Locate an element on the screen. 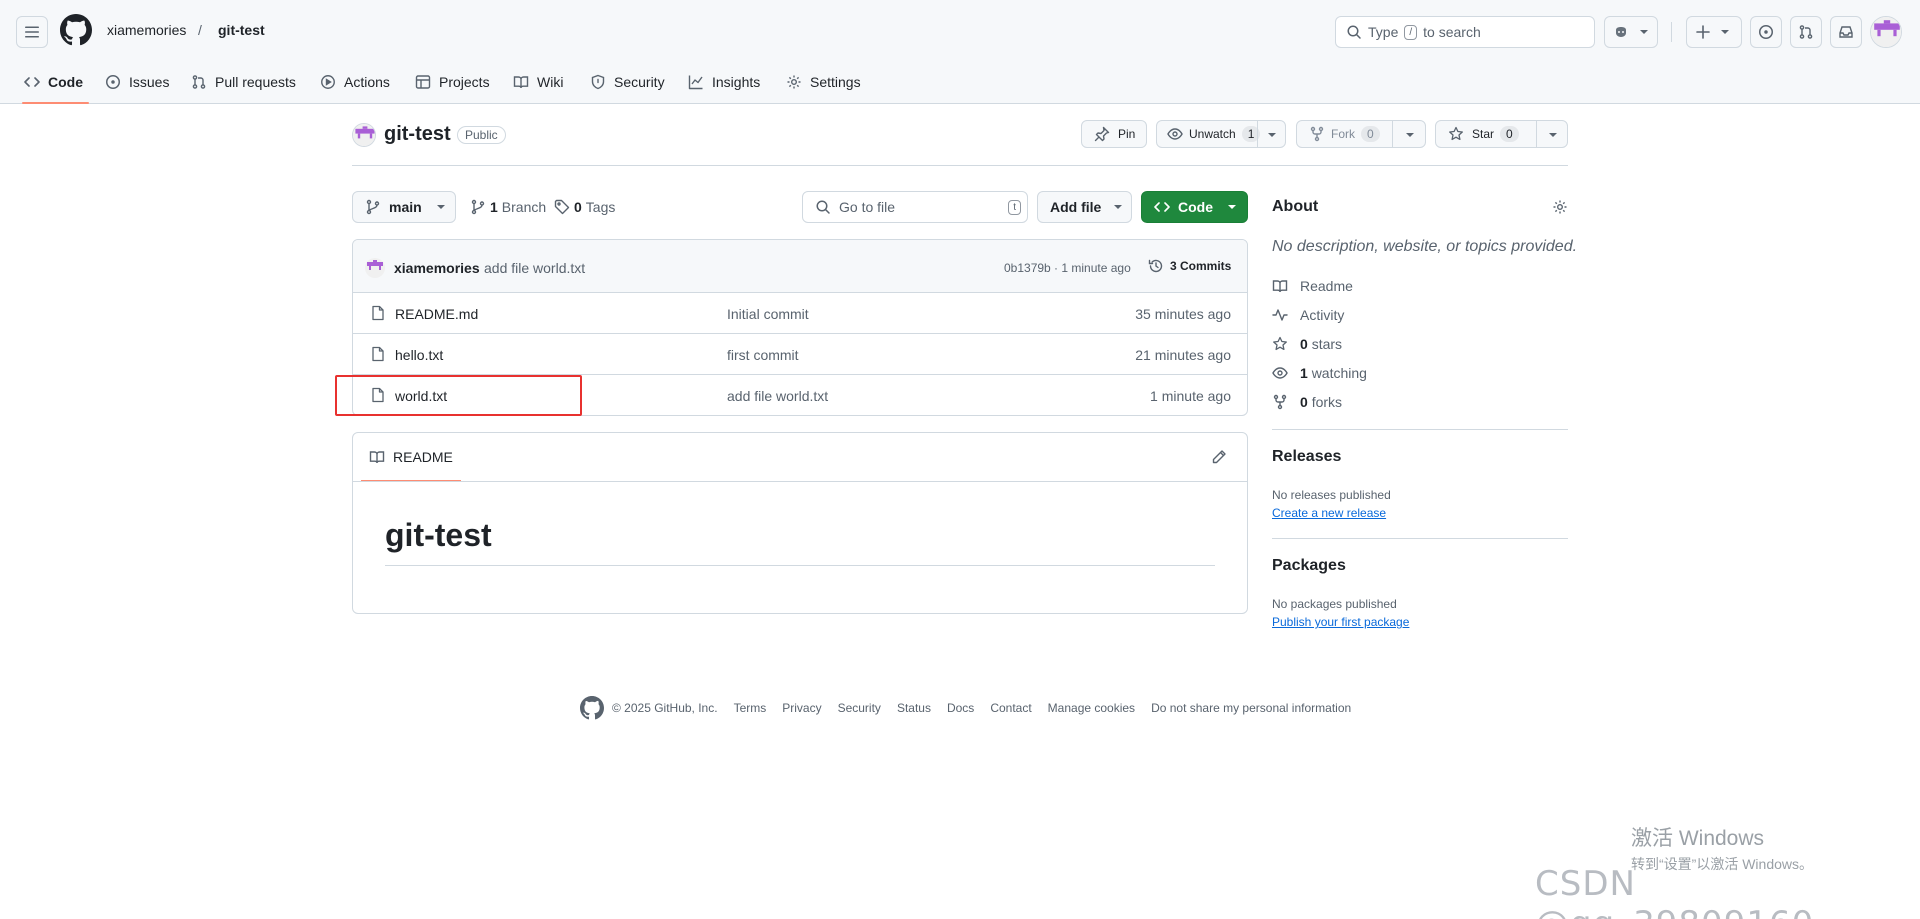  fork-count: 0 is located at coordinates (1370, 134).